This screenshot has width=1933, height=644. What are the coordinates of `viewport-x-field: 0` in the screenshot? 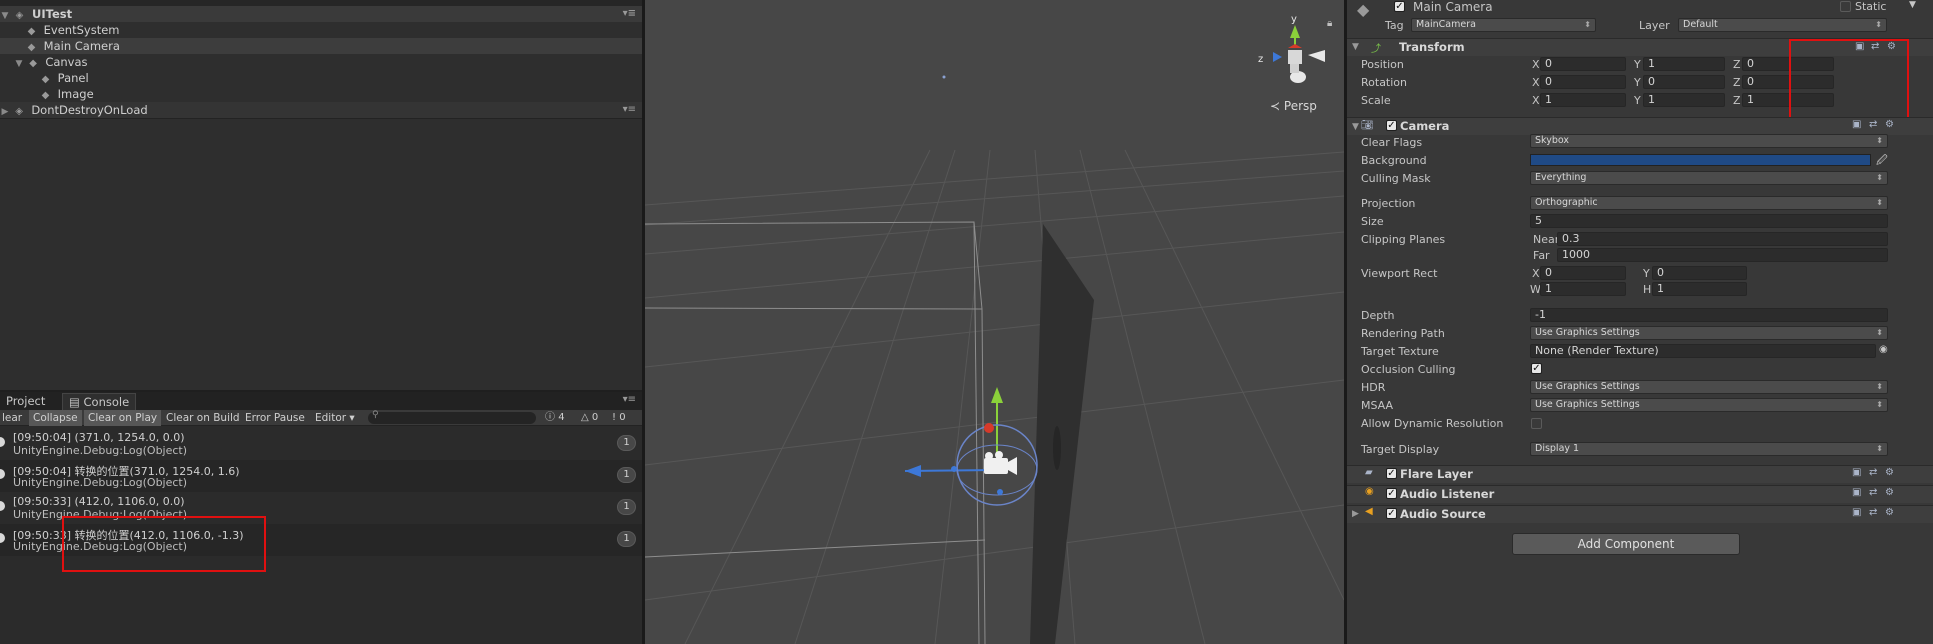 It's located at (1583, 273).